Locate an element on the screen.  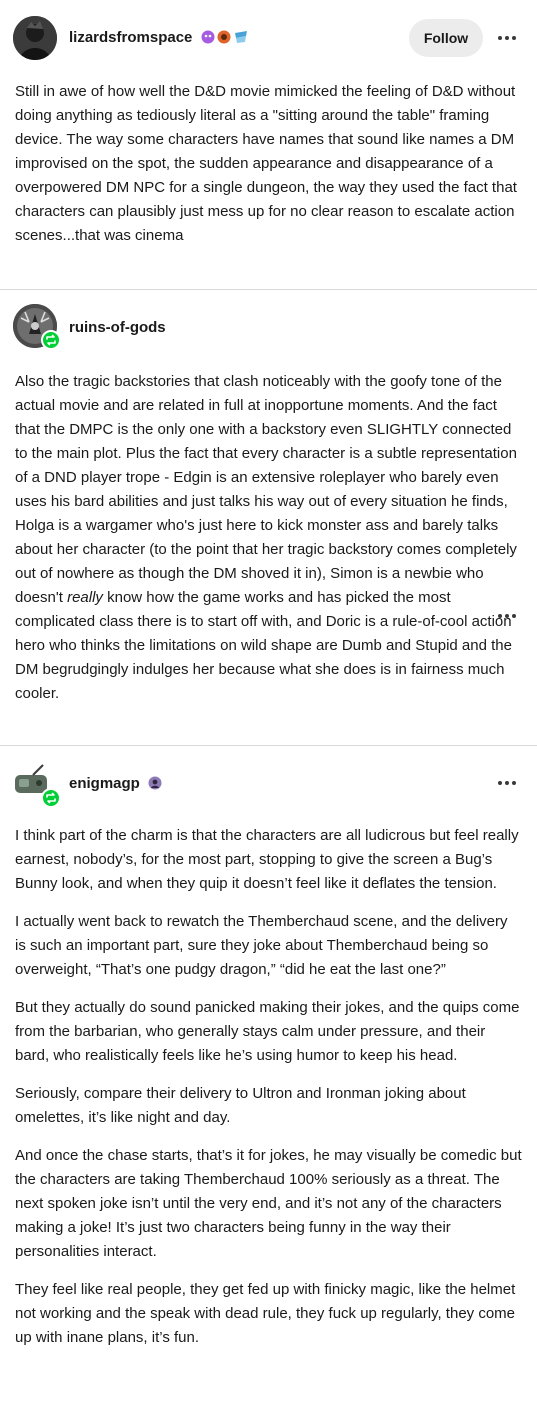
username: lizardsfromspace is located at coordinates (130, 37).